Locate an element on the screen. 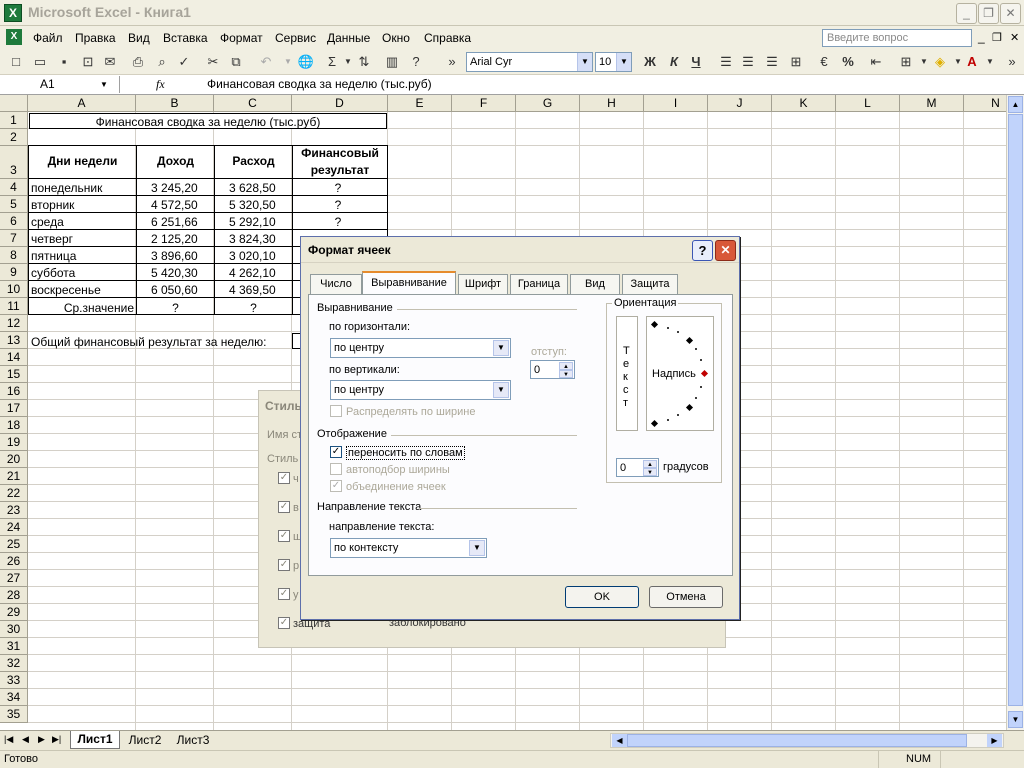 This screenshot has width=1024, height=768. doc-close-icon: ✕ is located at coordinates (1014, 37).